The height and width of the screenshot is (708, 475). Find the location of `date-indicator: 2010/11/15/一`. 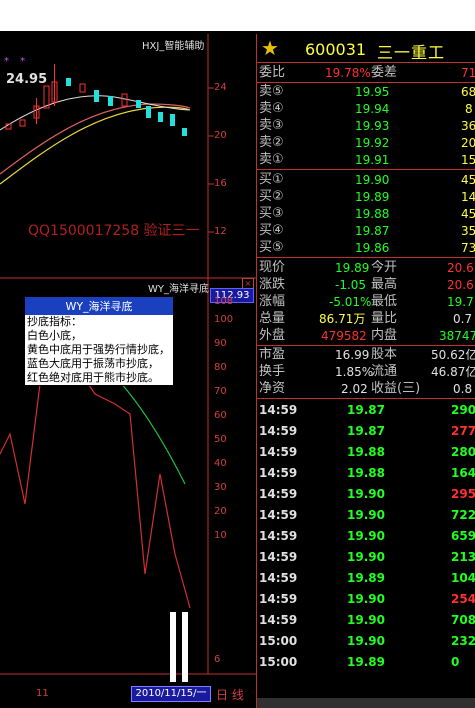

date-indicator: 2010/11/15/一 is located at coordinates (171, 694).